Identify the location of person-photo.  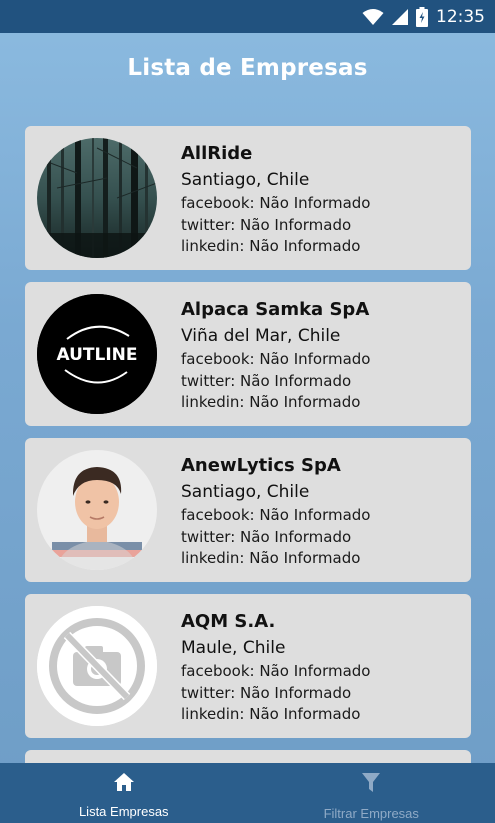
(97, 510).